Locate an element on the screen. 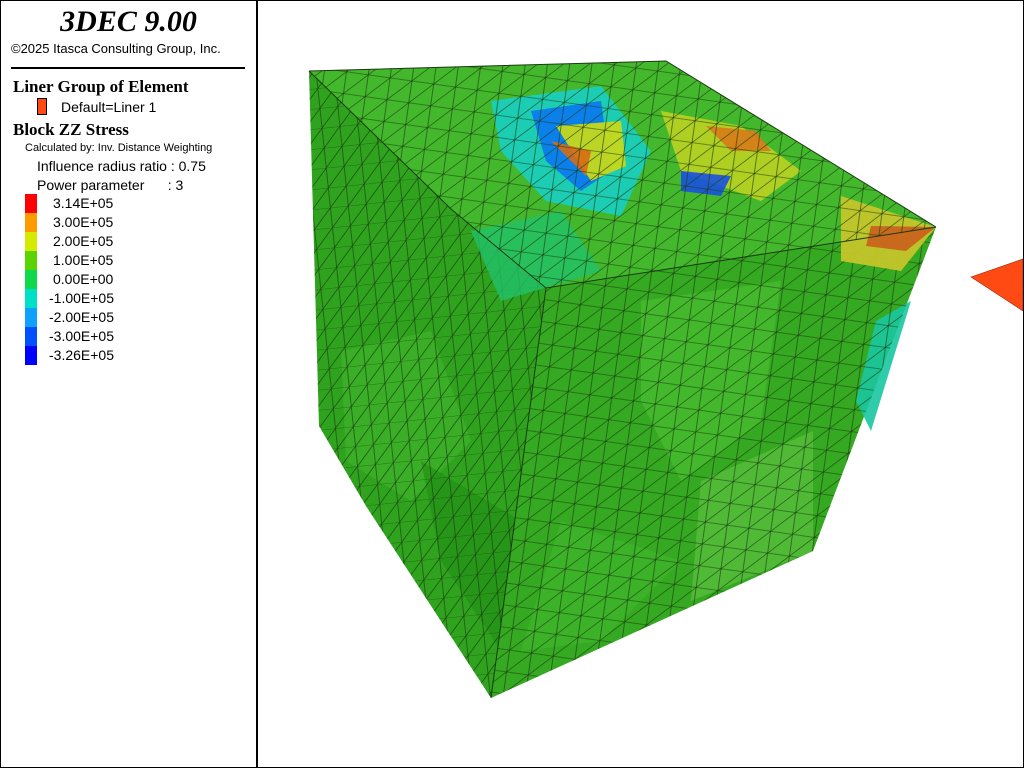 The image size is (1024, 768). power-parameter-text: Power parameter : 3 is located at coordinates (110, 185).